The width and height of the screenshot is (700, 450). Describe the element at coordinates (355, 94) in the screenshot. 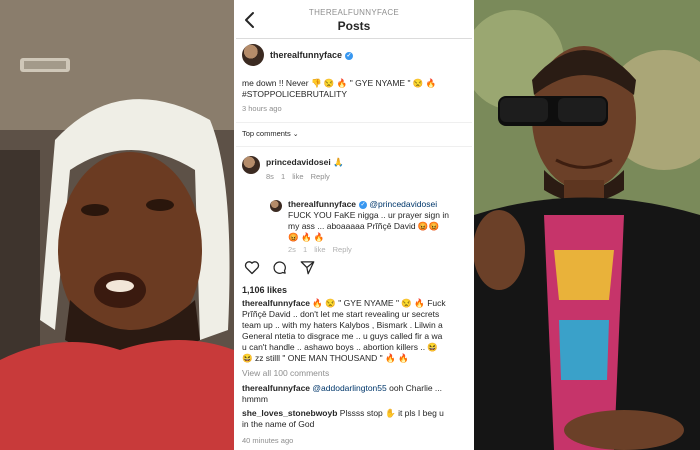

I see `caption-hashtag: #STOPPOLICEBRUTALITY` at that location.